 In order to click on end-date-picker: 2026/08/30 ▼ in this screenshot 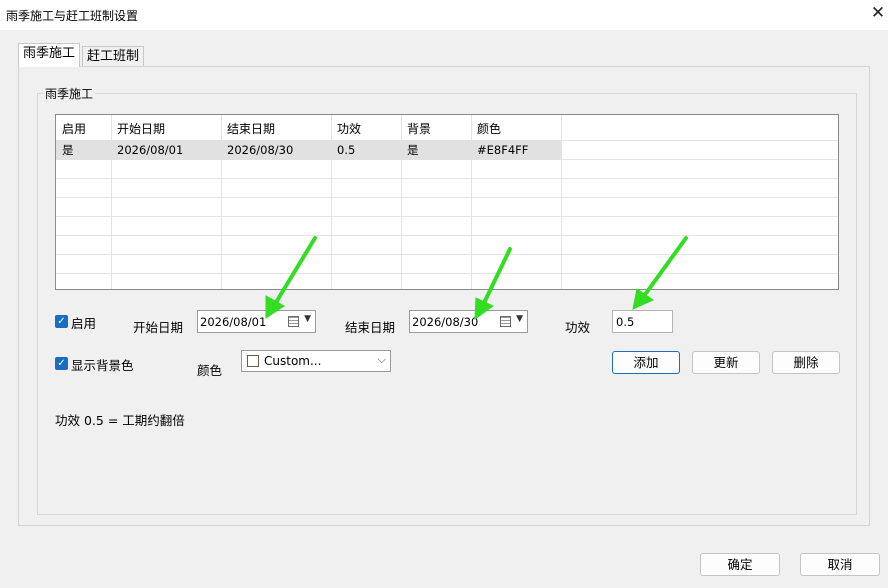, I will do `click(468, 321)`.